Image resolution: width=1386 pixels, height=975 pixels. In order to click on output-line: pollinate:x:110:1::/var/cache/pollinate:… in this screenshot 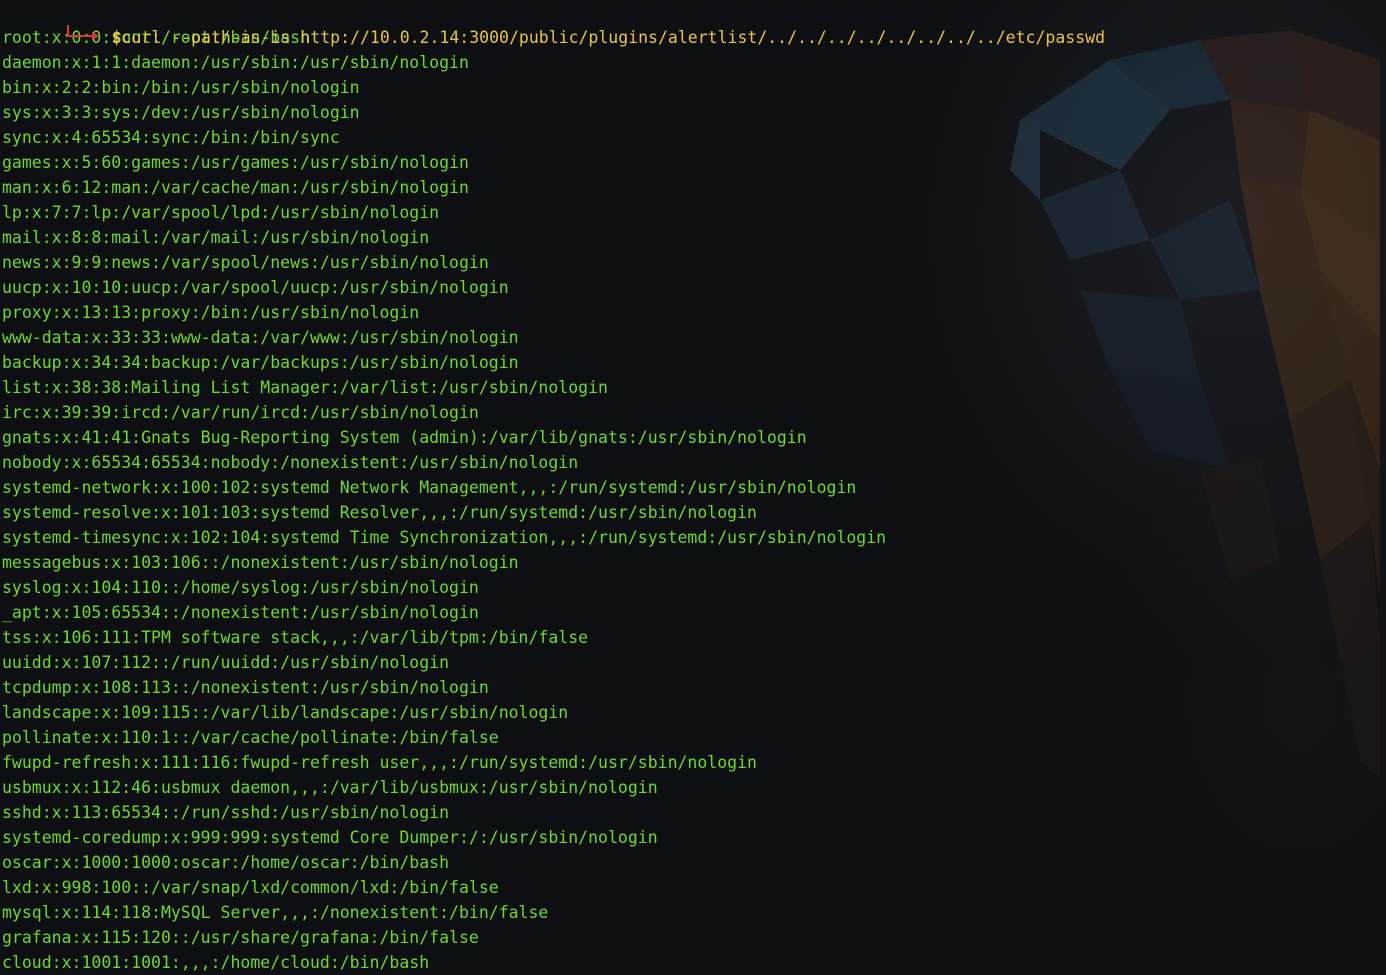, I will do `click(250, 737)`.